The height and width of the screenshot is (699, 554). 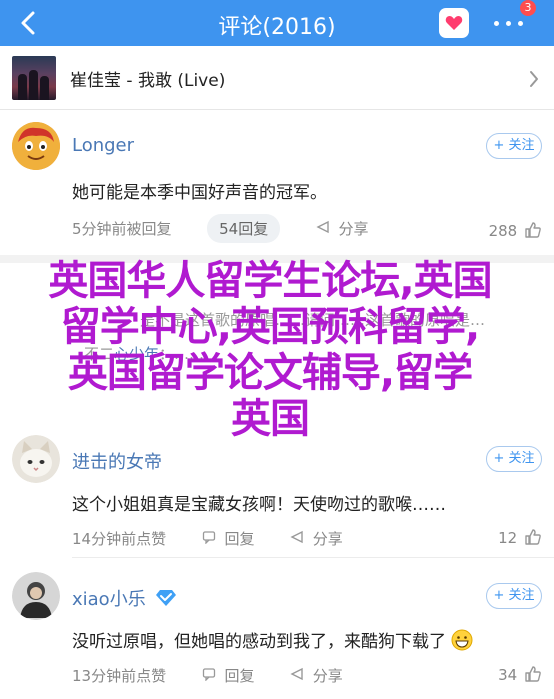 What do you see at coordinates (103, 145) in the screenshot?
I see `comment-username: Longer` at bounding box center [103, 145].